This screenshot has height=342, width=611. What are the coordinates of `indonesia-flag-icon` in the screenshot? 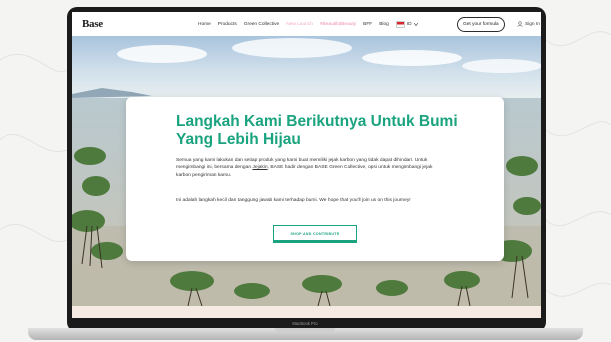 It's located at (400, 24).